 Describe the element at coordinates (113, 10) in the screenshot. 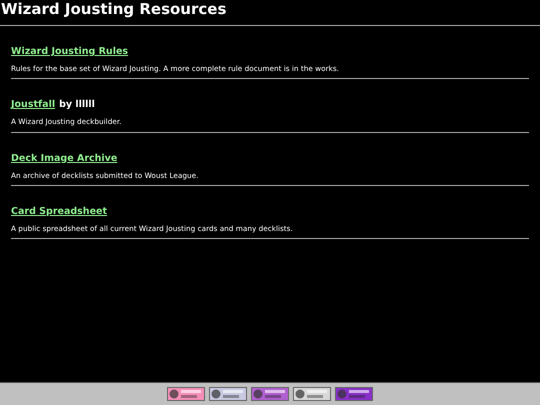

I see `page-title: Wizard Jousting Resources` at that location.